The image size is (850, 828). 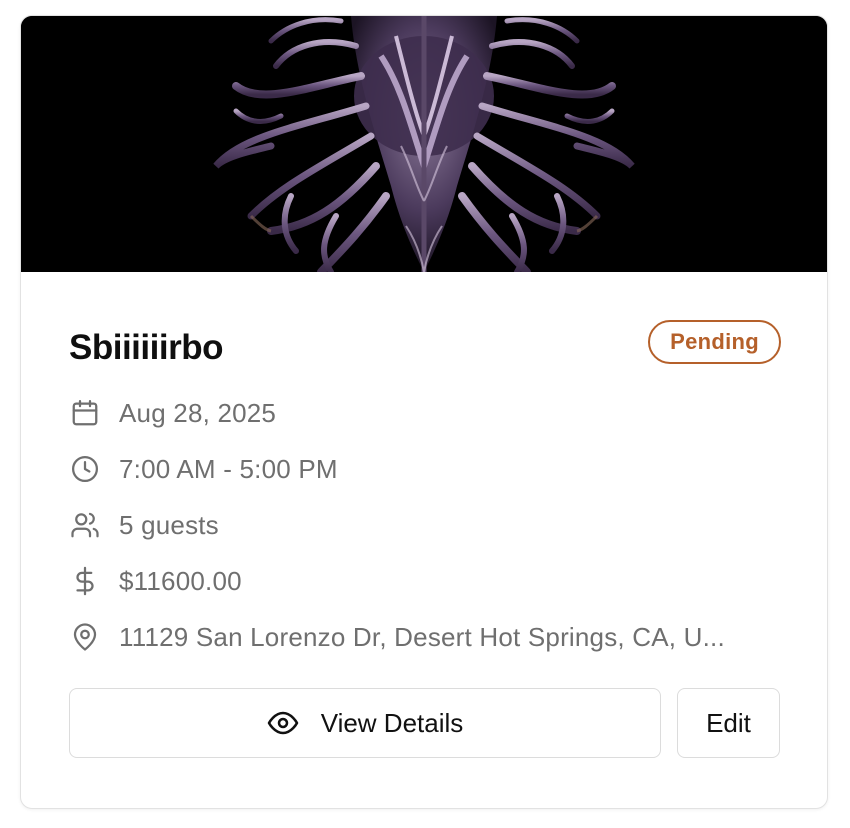 I want to click on view-details-button: View Details, so click(x=365, y=723).